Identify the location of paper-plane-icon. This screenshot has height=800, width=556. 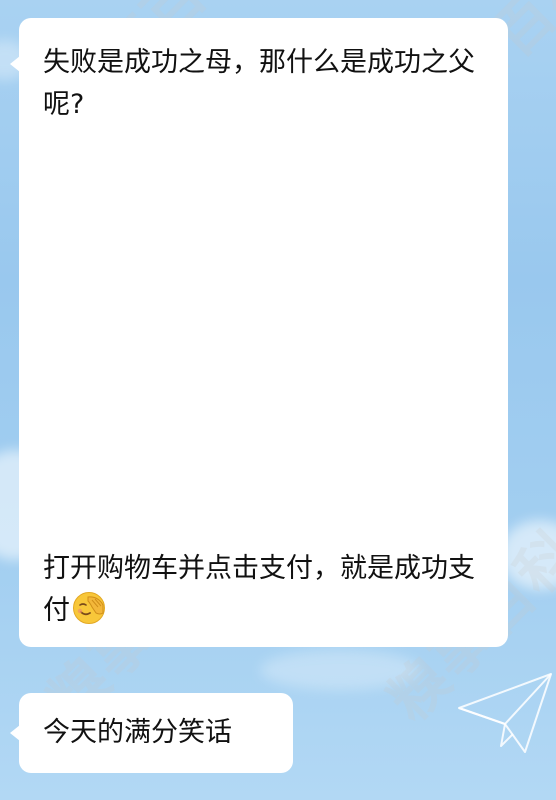
(505, 713).